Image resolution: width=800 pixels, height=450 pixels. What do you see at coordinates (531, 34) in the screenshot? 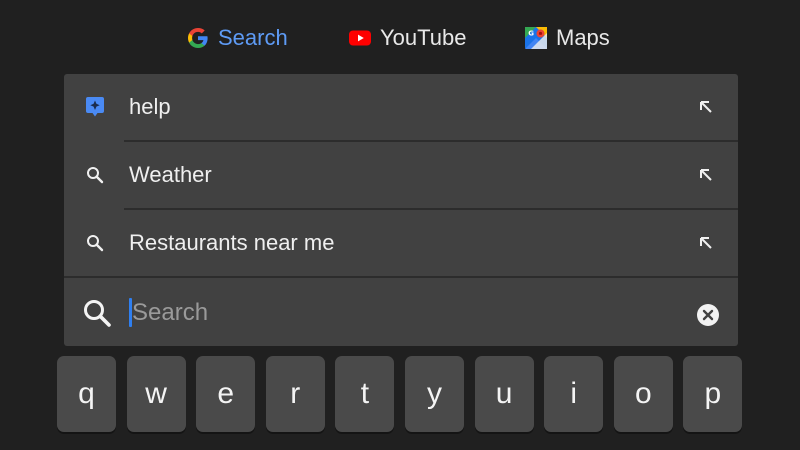
I see `svg-text: G` at bounding box center [531, 34].